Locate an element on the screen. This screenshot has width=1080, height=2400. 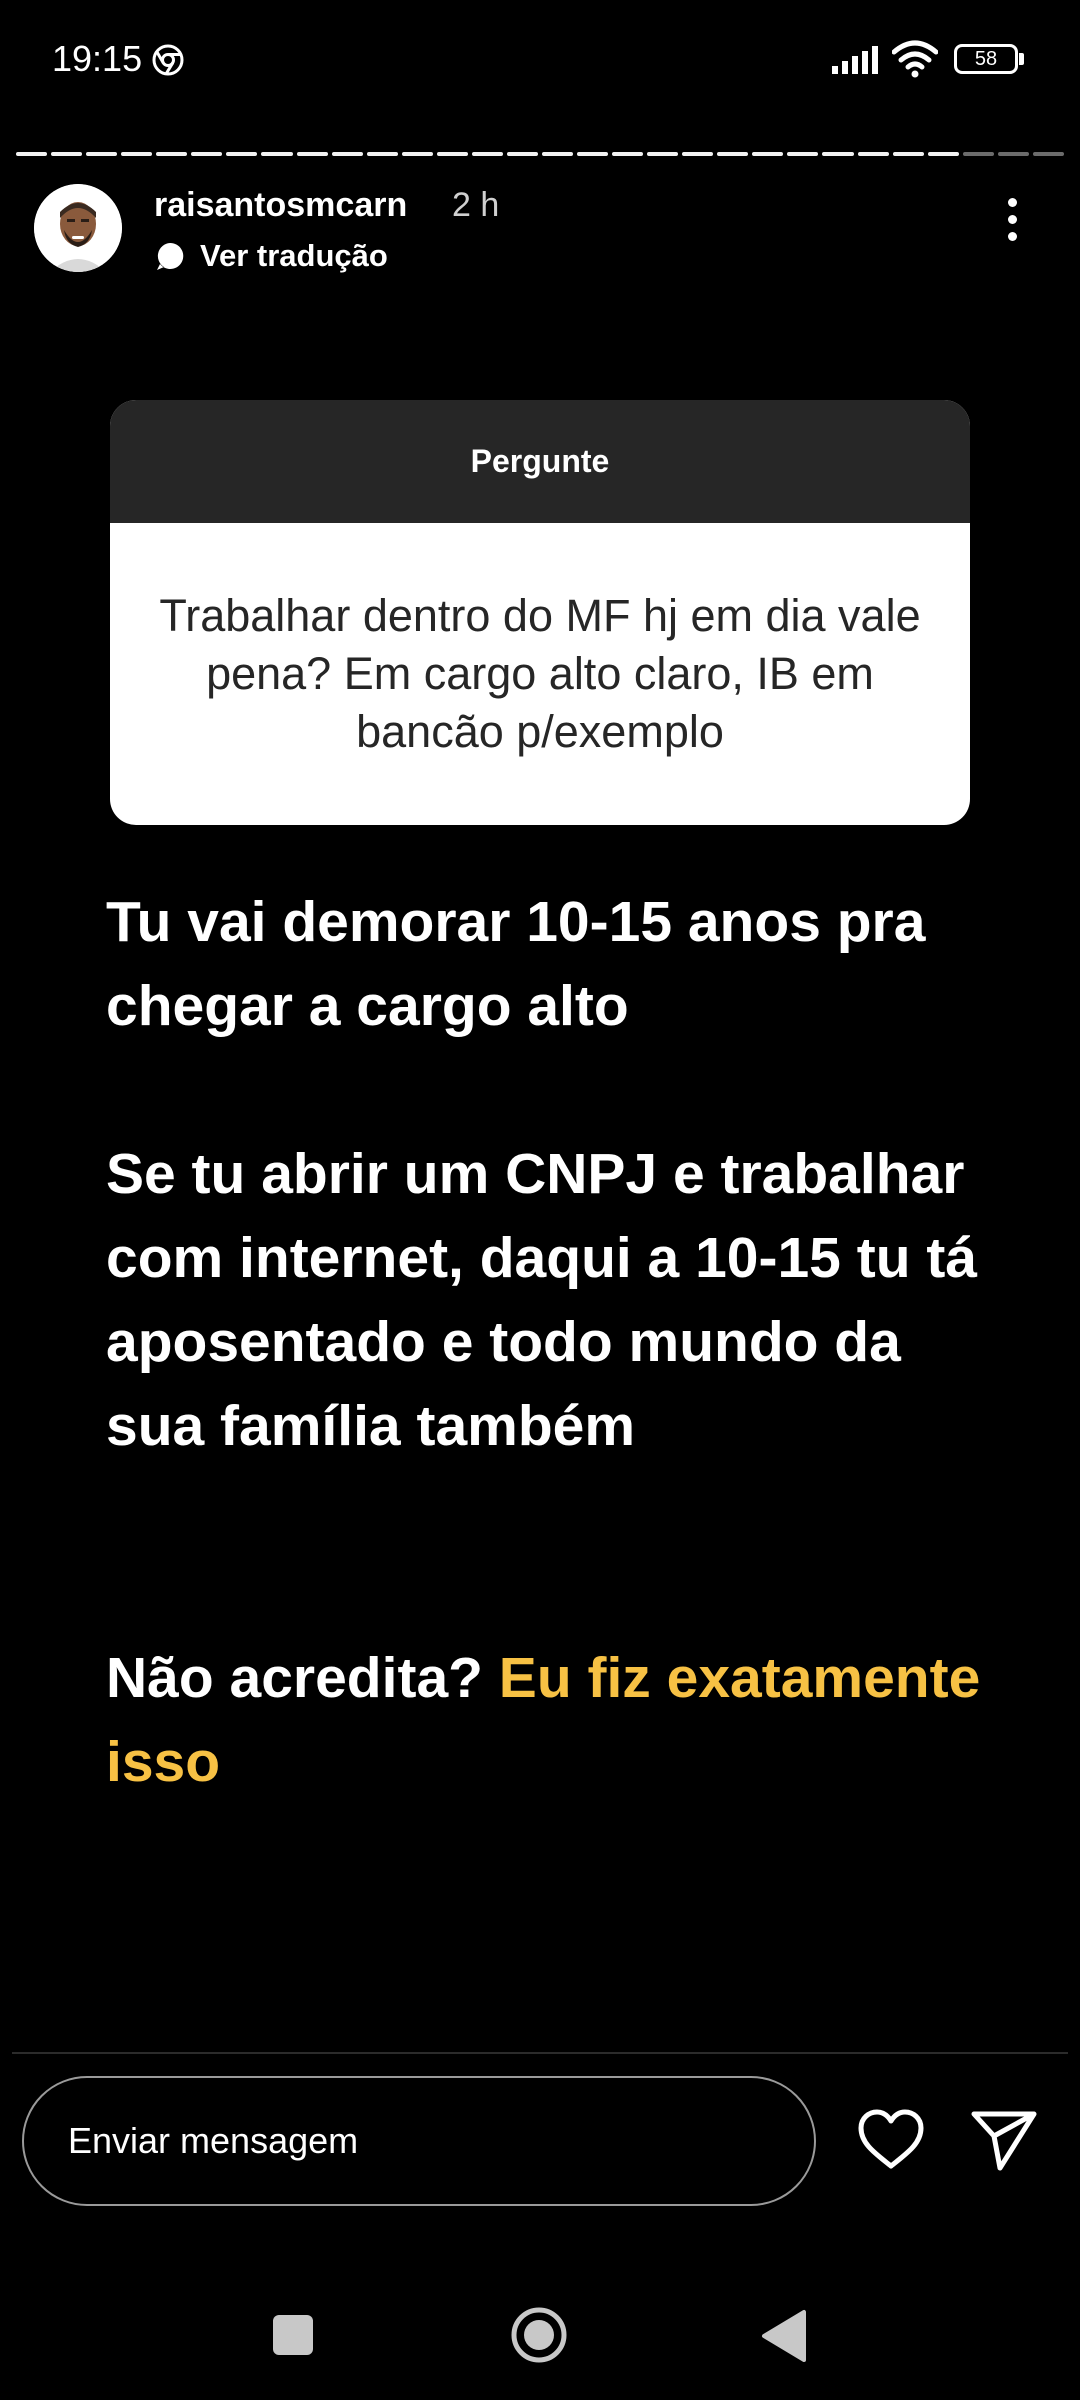
answer-paragraph-3: Não acredita? Eu fiz exatamente isso is located at coordinates (556, 1720).